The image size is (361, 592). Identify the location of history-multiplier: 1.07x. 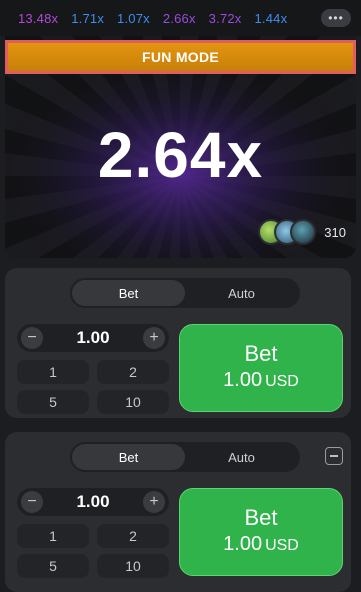
(133, 18).